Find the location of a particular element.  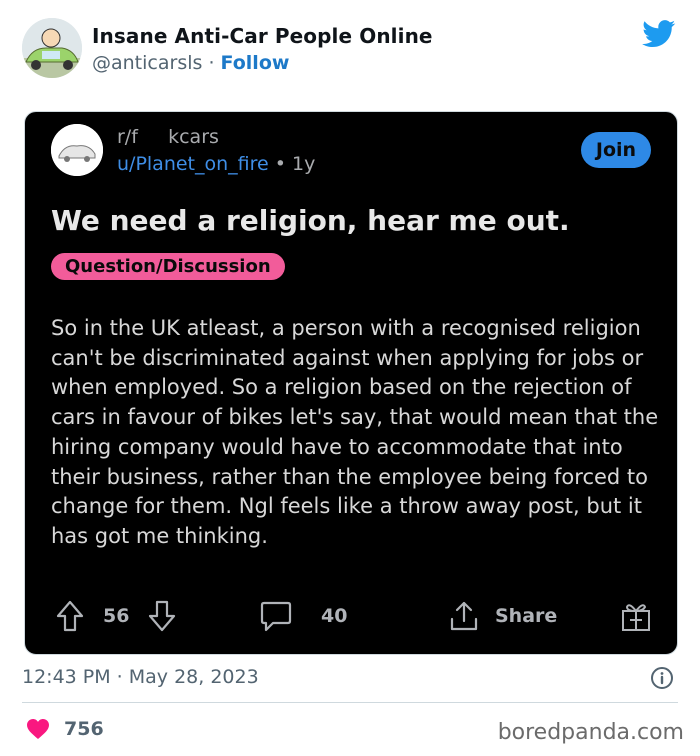

share-icon is located at coordinates (464, 616).